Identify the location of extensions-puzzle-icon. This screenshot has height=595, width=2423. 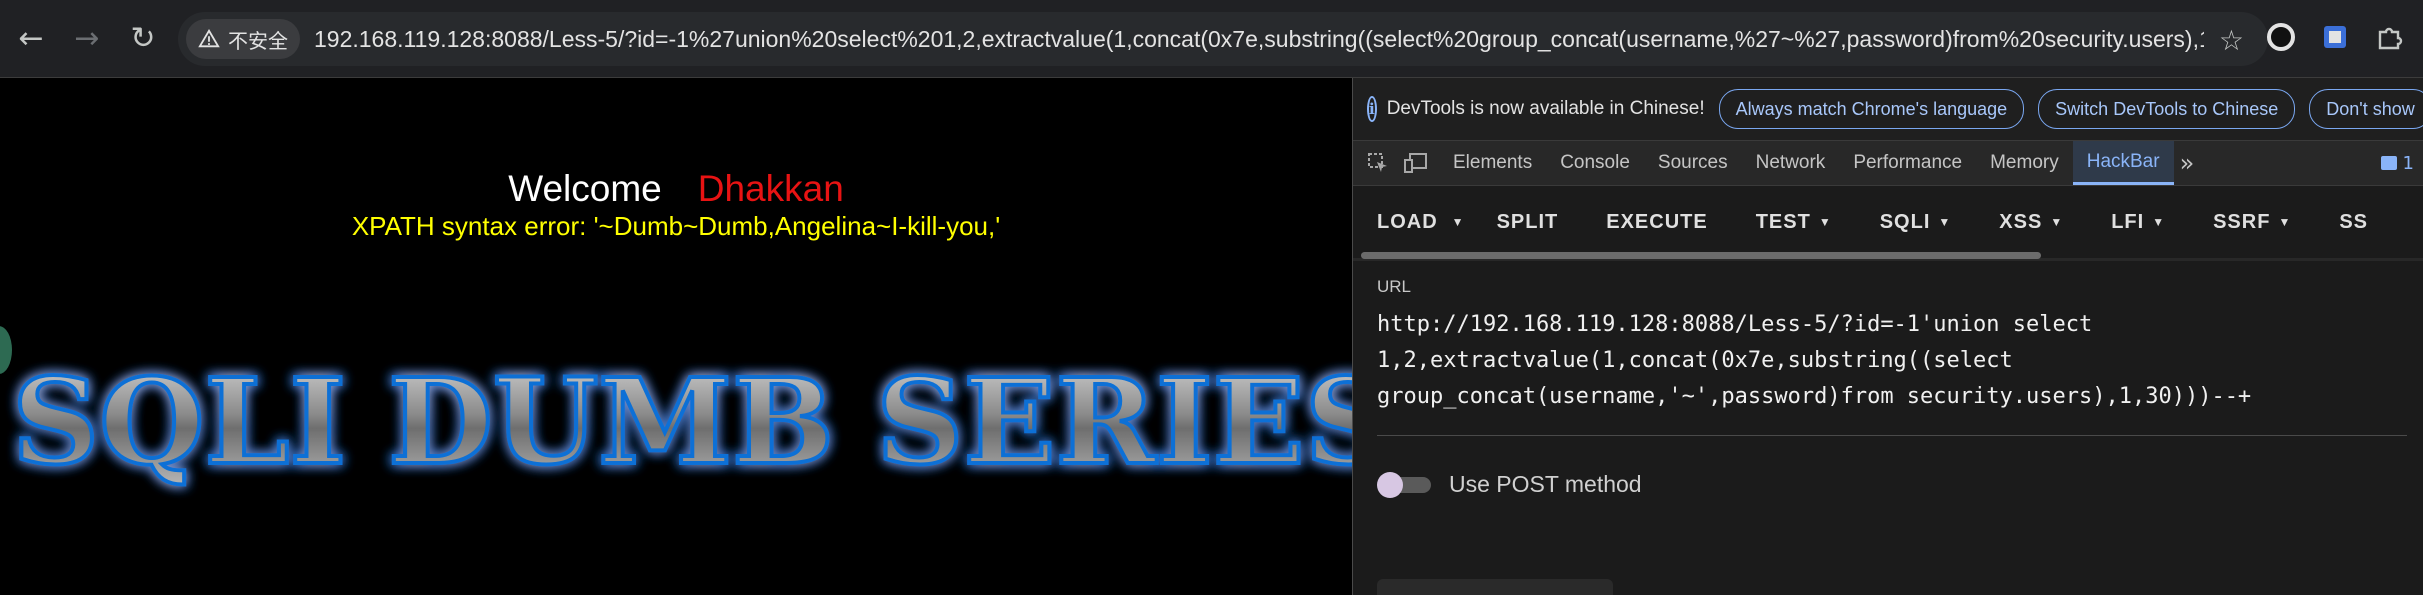
(2389, 37).